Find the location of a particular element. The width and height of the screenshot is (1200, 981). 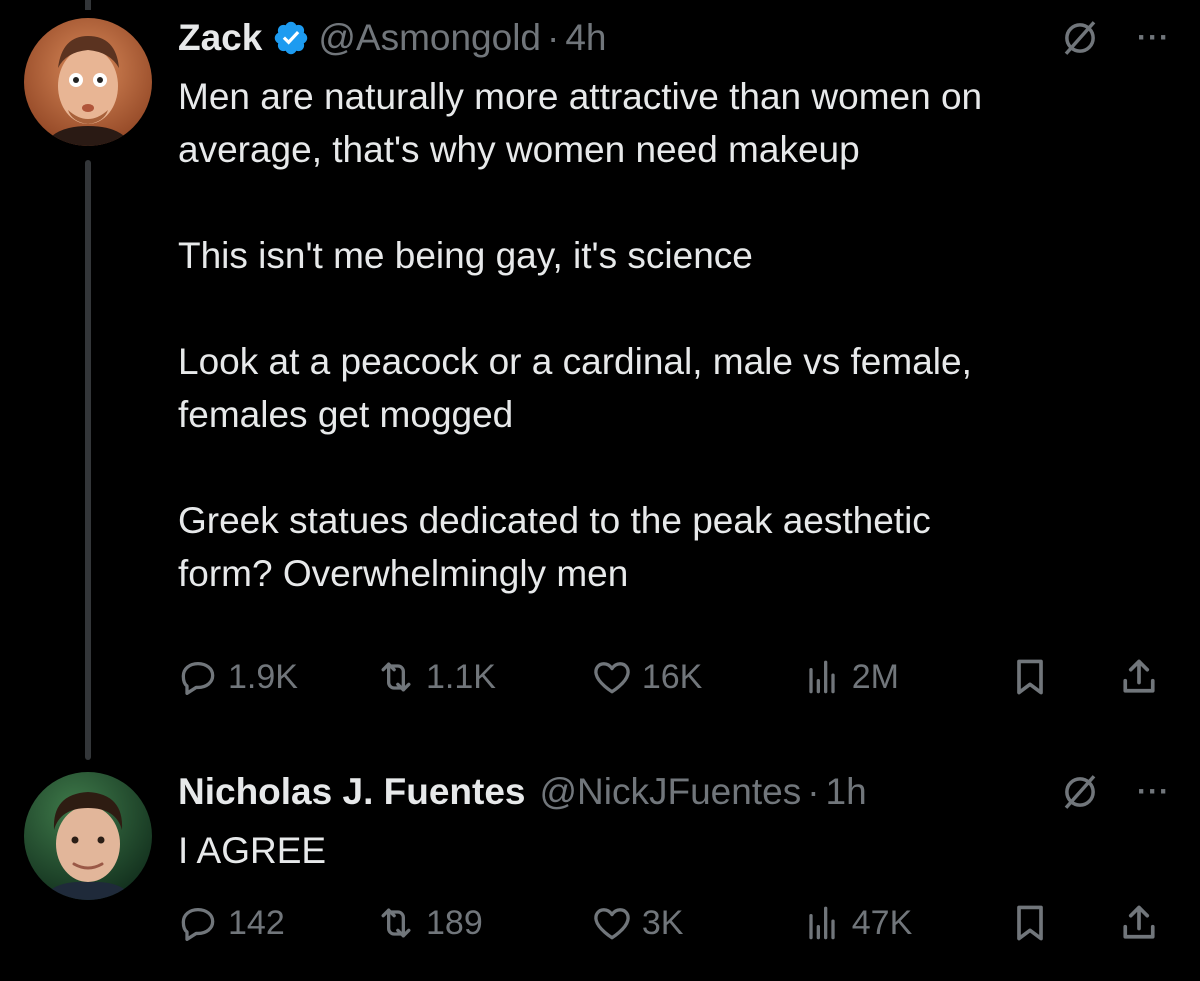

views-button: 47K is located at coordinates (904, 923).